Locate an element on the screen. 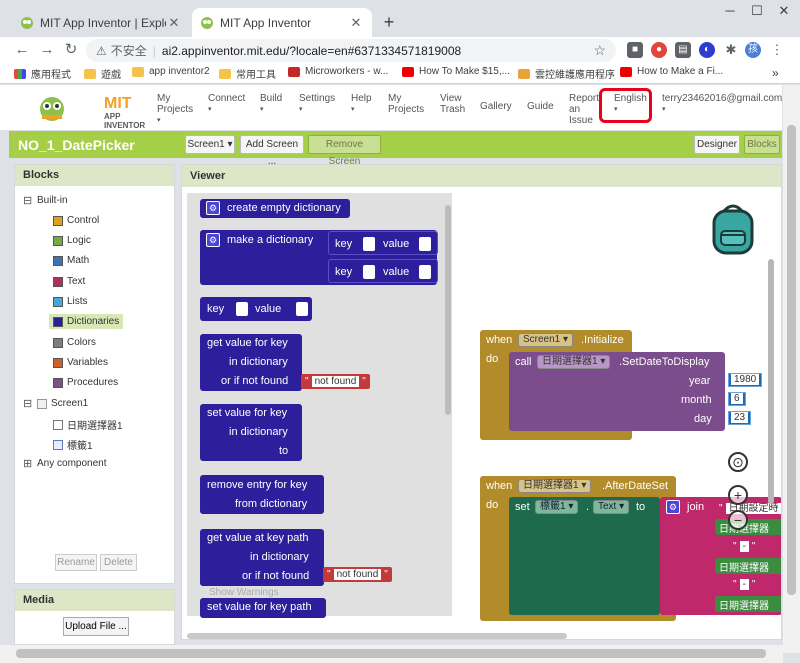  tab-app-inventor: MIT App Inventor ✕ is located at coordinates (282, 22).